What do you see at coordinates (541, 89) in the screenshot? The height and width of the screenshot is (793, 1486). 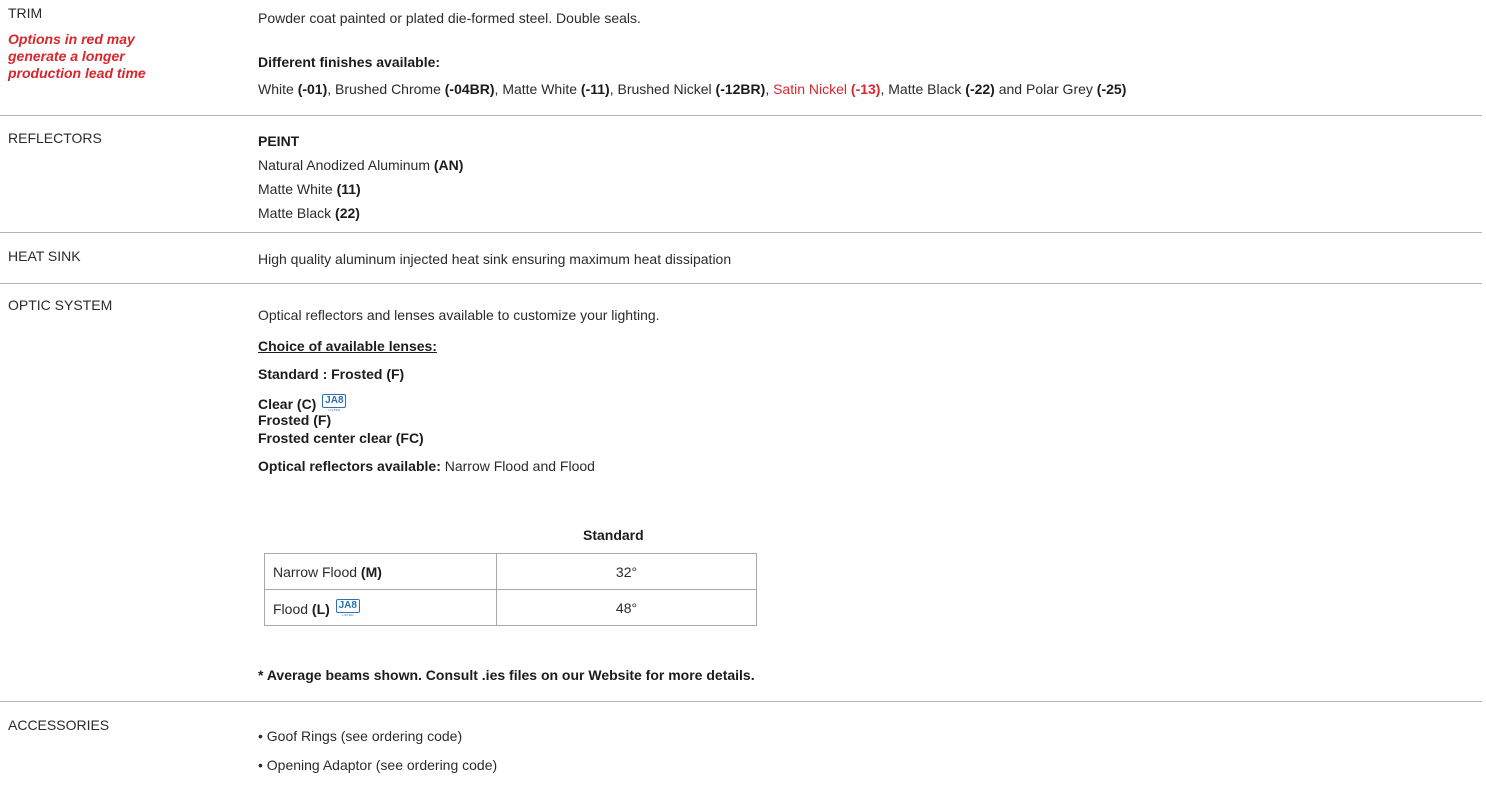 I see `finish-name: Matte White` at bounding box center [541, 89].